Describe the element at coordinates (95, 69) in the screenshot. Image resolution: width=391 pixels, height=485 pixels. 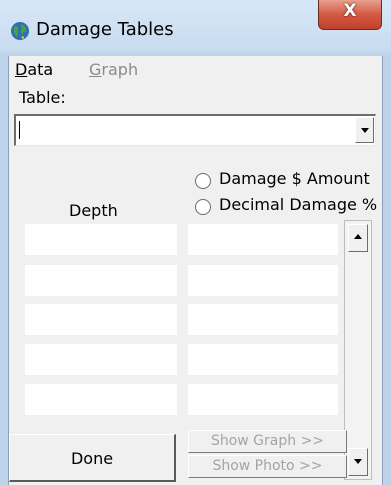
I see `menu-graph-mnemonic: G` at that location.